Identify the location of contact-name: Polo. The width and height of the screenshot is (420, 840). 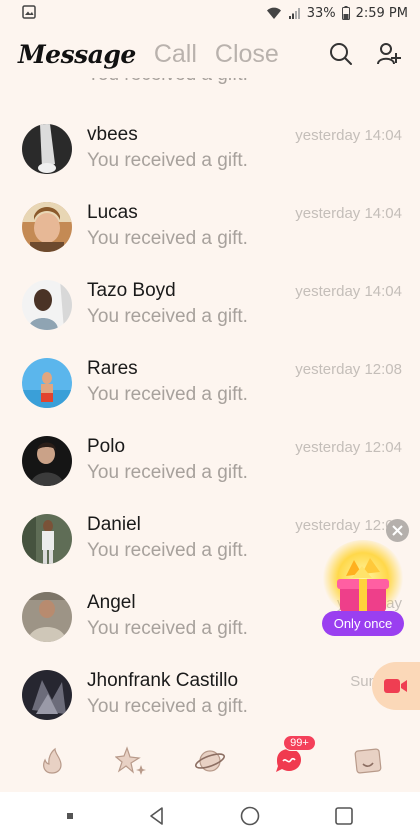
(106, 446).